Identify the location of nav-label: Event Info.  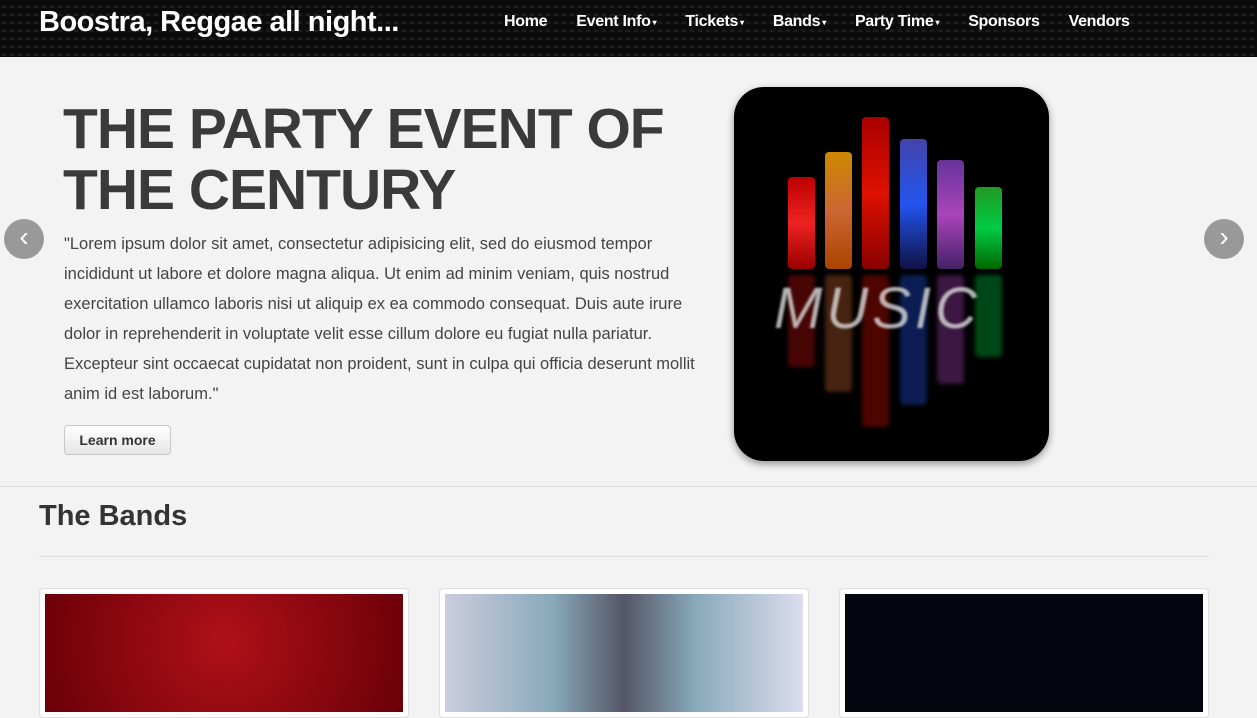
(613, 21).